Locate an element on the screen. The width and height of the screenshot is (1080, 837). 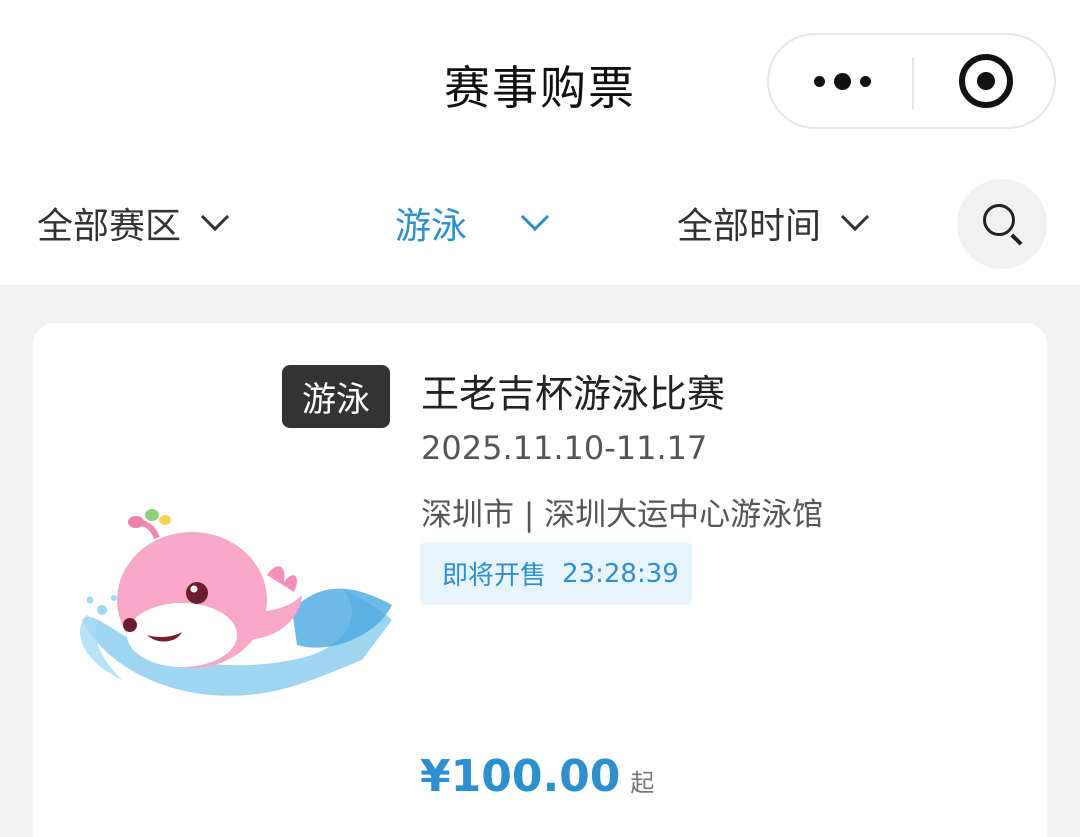
event-date: 2025.11.10-11.17 is located at coordinates (564, 448).